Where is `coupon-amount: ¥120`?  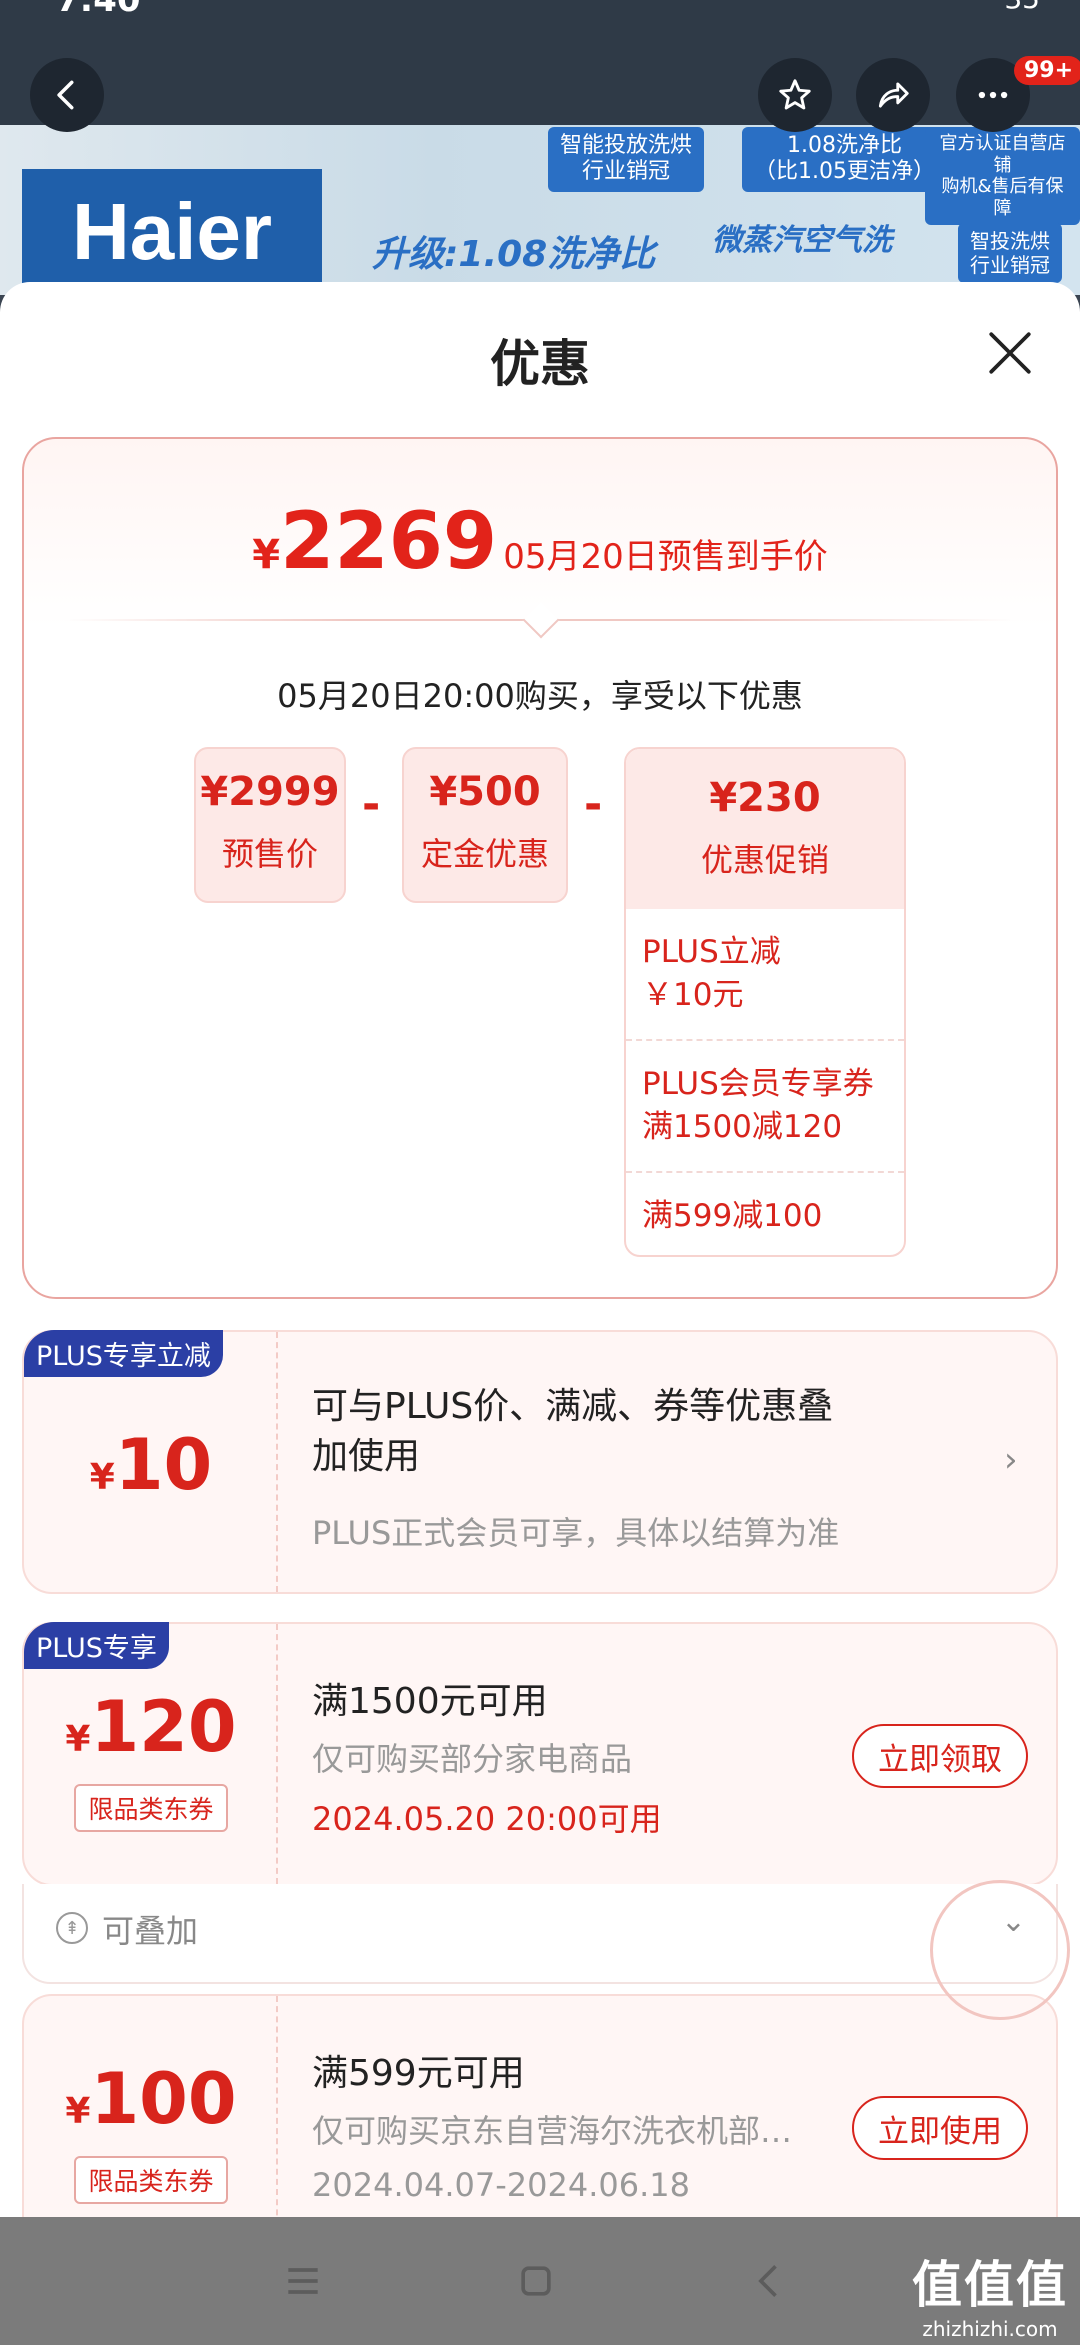
coupon-amount: ¥120 is located at coordinates (151, 1727).